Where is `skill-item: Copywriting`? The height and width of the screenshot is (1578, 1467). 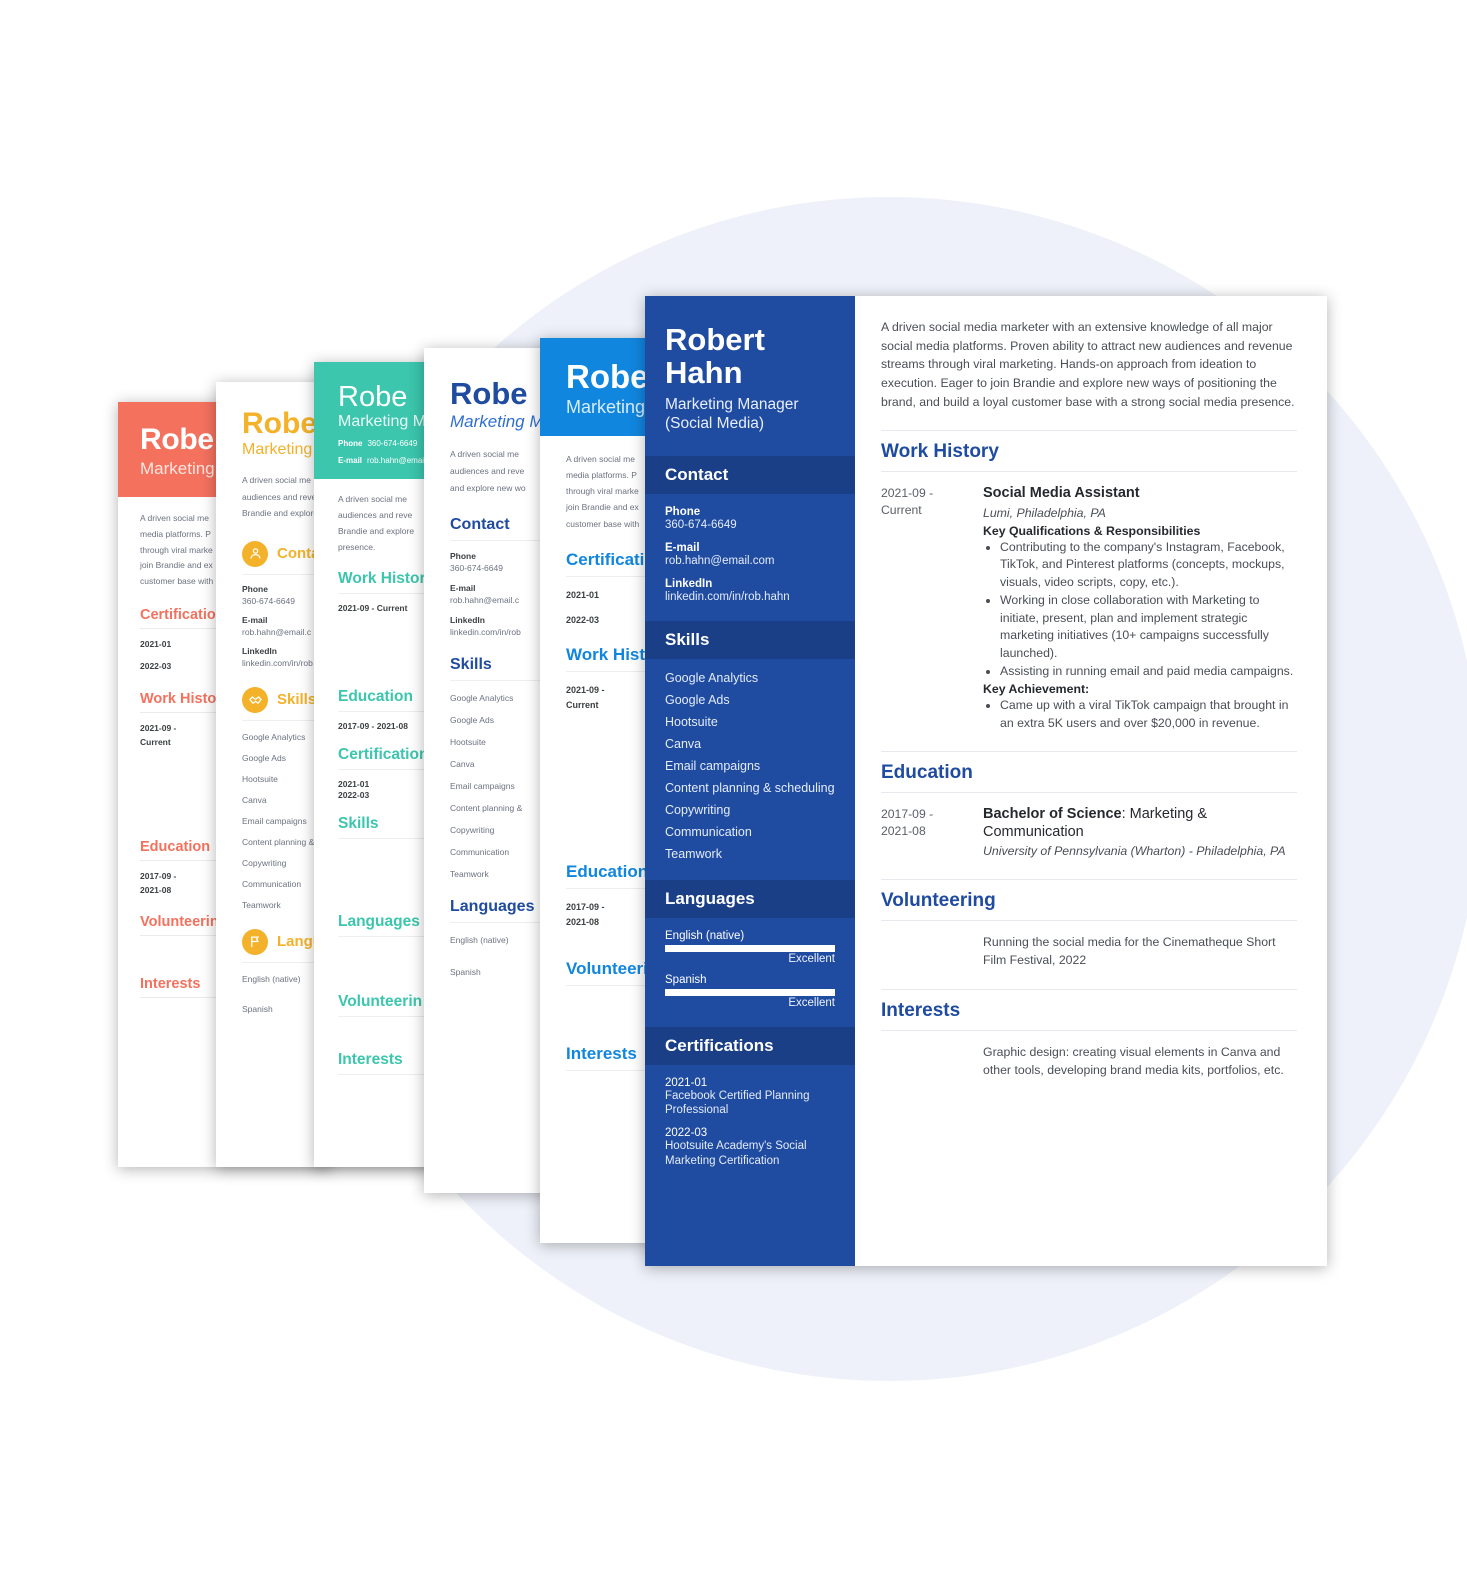 skill-item: Copywriting is located at coordinates (698, 809).